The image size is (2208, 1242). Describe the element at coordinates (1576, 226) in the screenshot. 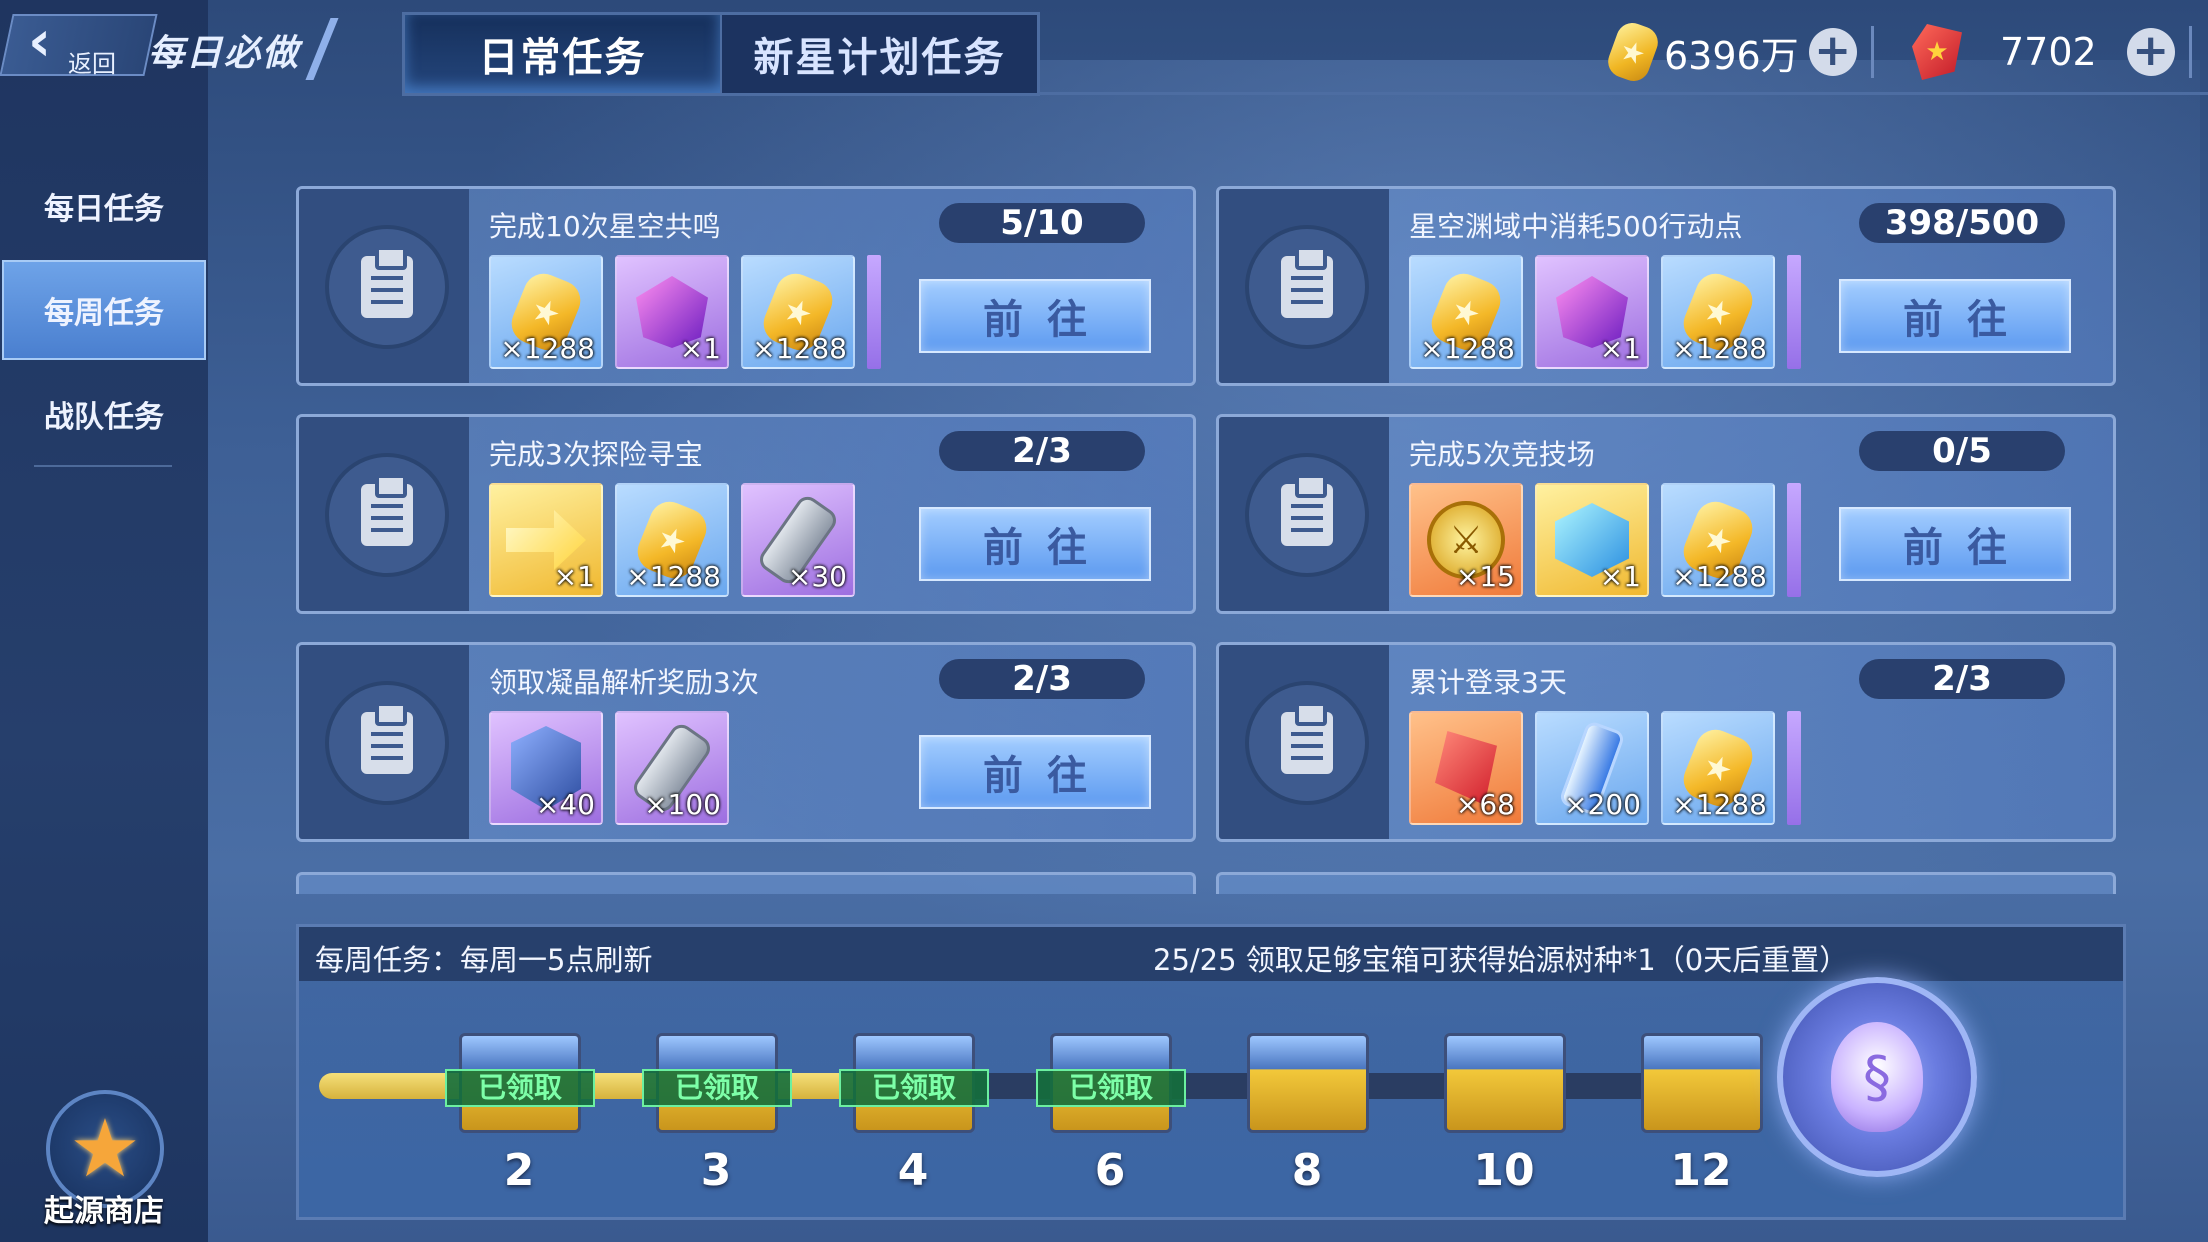

I see `task-title: 星空渊域中消耗500行动点` at that location.